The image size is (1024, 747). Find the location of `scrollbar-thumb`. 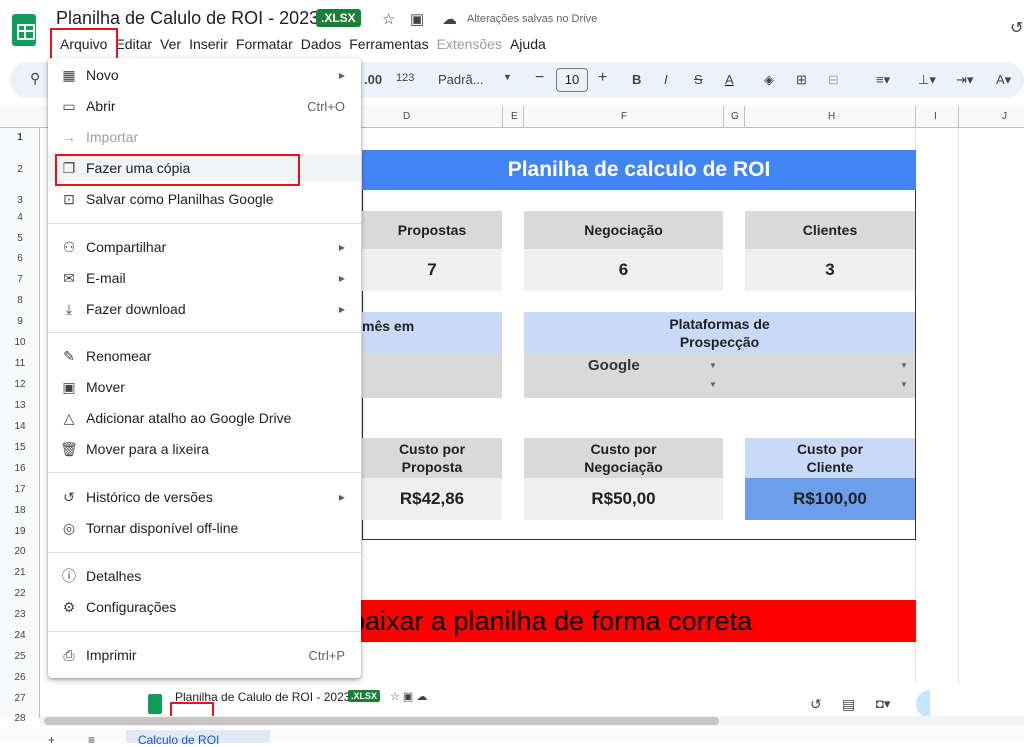

scrollbar-thumb is located at coordinates (381, 721).